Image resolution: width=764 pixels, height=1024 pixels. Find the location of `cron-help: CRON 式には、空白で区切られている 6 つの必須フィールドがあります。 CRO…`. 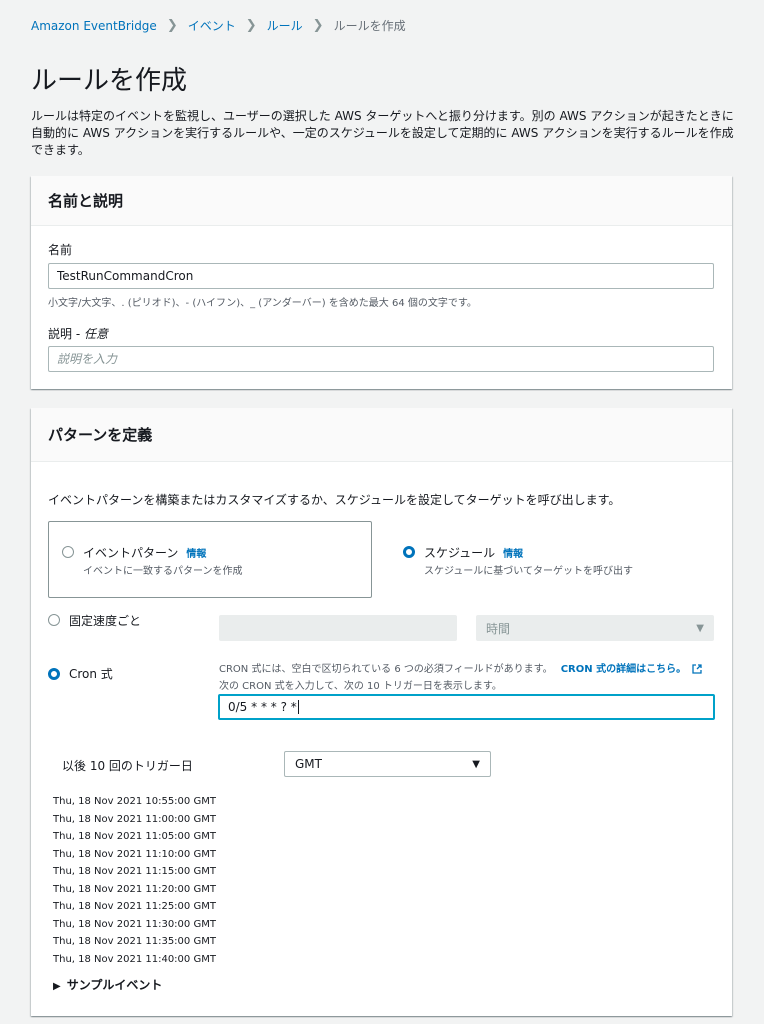

cron-help: CRON 式には、空白で区切られている 6 つの必須フィールドがあります。 CRO… is located at coordinates (460, 667).